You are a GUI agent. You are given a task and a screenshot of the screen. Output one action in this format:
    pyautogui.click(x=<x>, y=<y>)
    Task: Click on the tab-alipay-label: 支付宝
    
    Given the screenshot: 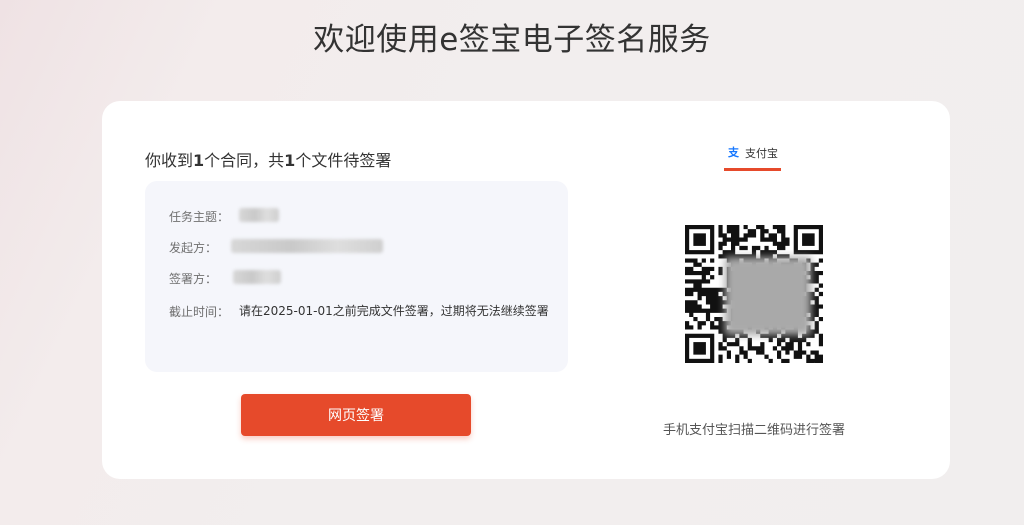 What is the action you would take?
    pyautogui.click(x=761, y=153)
    